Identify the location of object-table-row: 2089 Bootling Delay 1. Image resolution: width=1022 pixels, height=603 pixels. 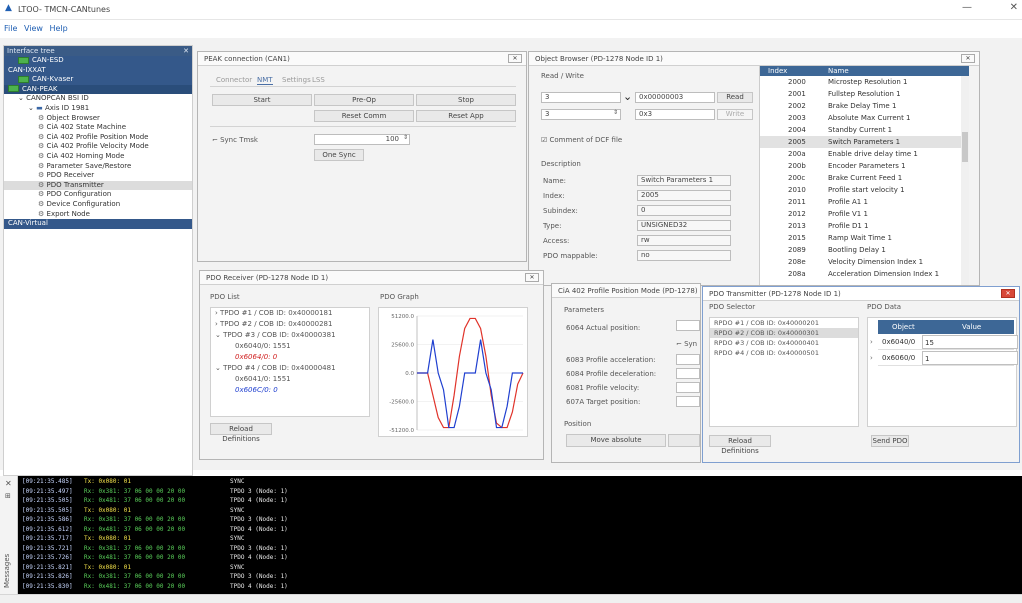
(864, 250).